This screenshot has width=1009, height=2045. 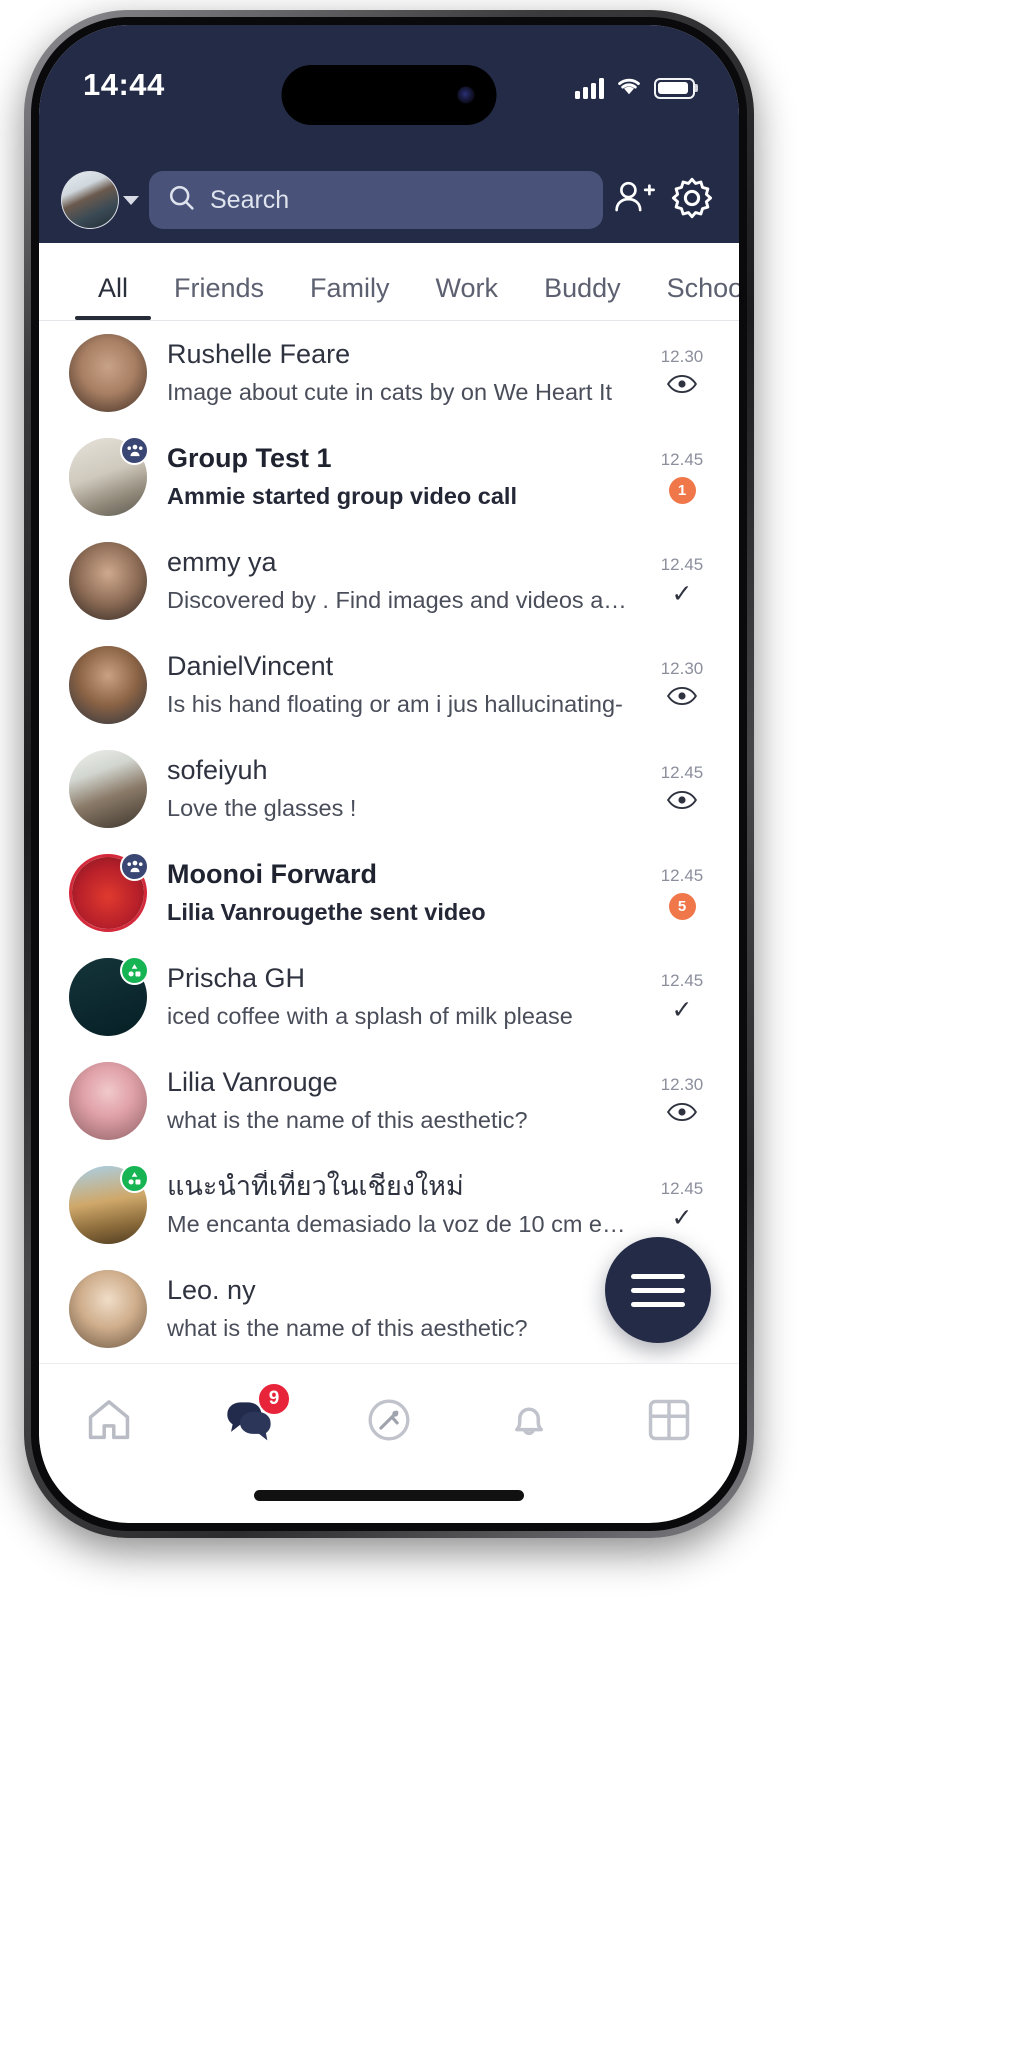 I want to click on bottom-navigation: 9, so click(x=389, y=1422).